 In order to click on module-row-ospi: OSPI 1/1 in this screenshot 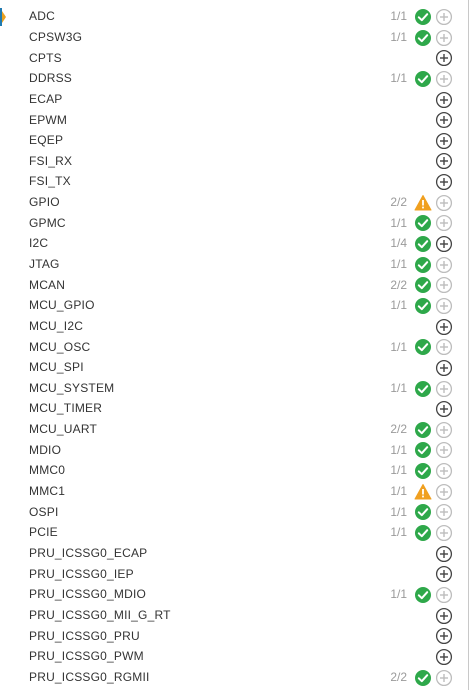, I will do `click(234, 511)`.